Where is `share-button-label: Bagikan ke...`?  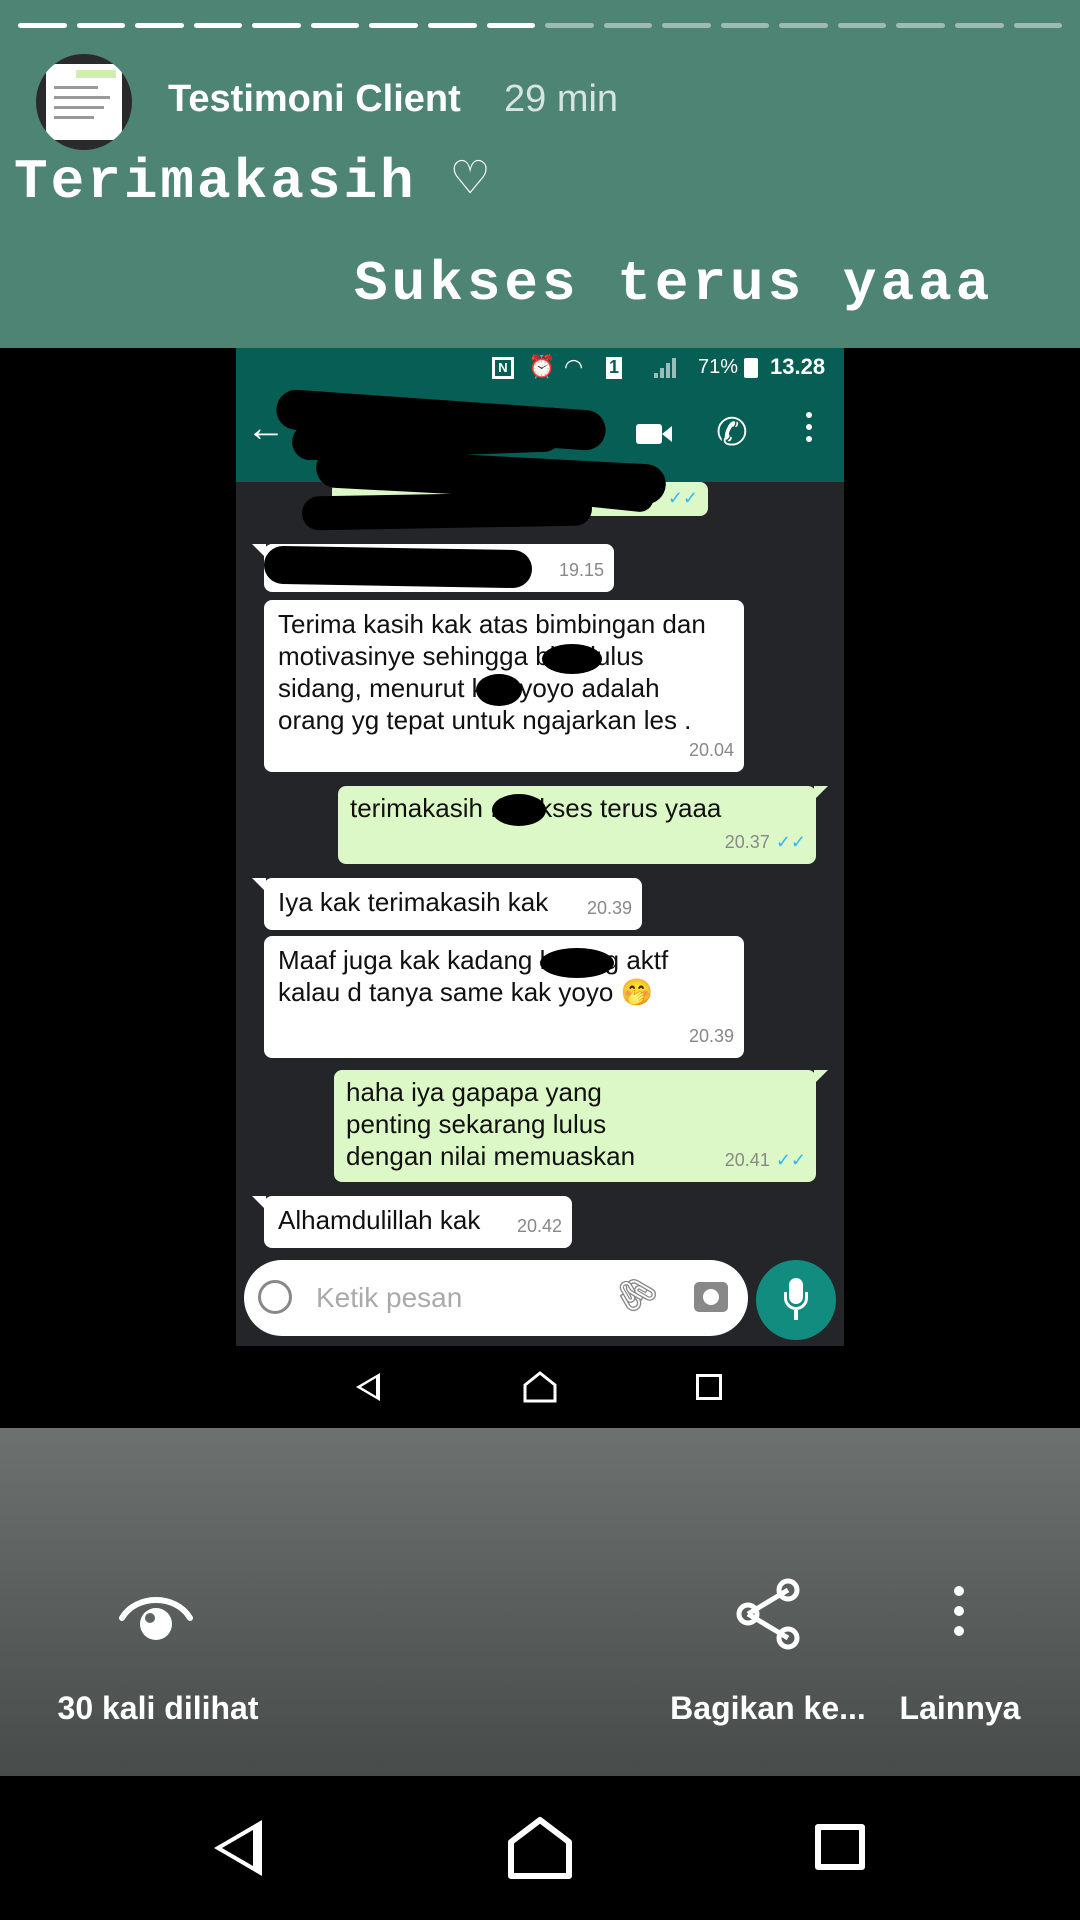
share-button-label: Bagikan ke... is located at coordinates (768, 1708).